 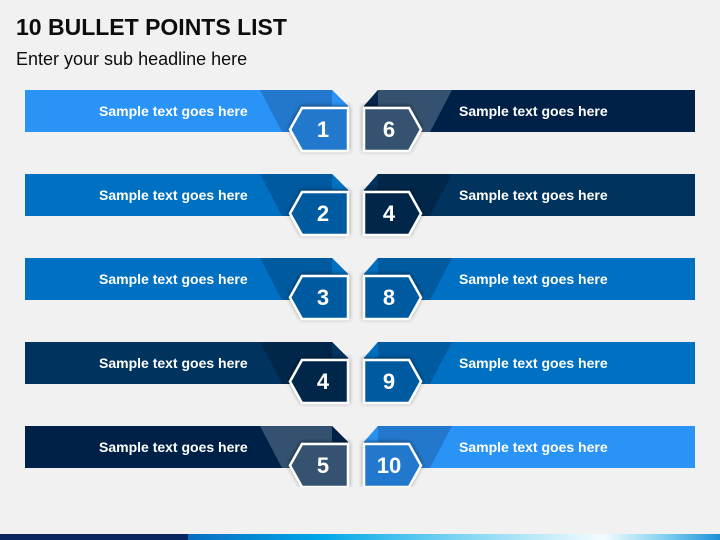 What do you see at coordinates (389, 297) in the screenshot?
I see `bullet-number: 8` at bounding box center [389, 297].